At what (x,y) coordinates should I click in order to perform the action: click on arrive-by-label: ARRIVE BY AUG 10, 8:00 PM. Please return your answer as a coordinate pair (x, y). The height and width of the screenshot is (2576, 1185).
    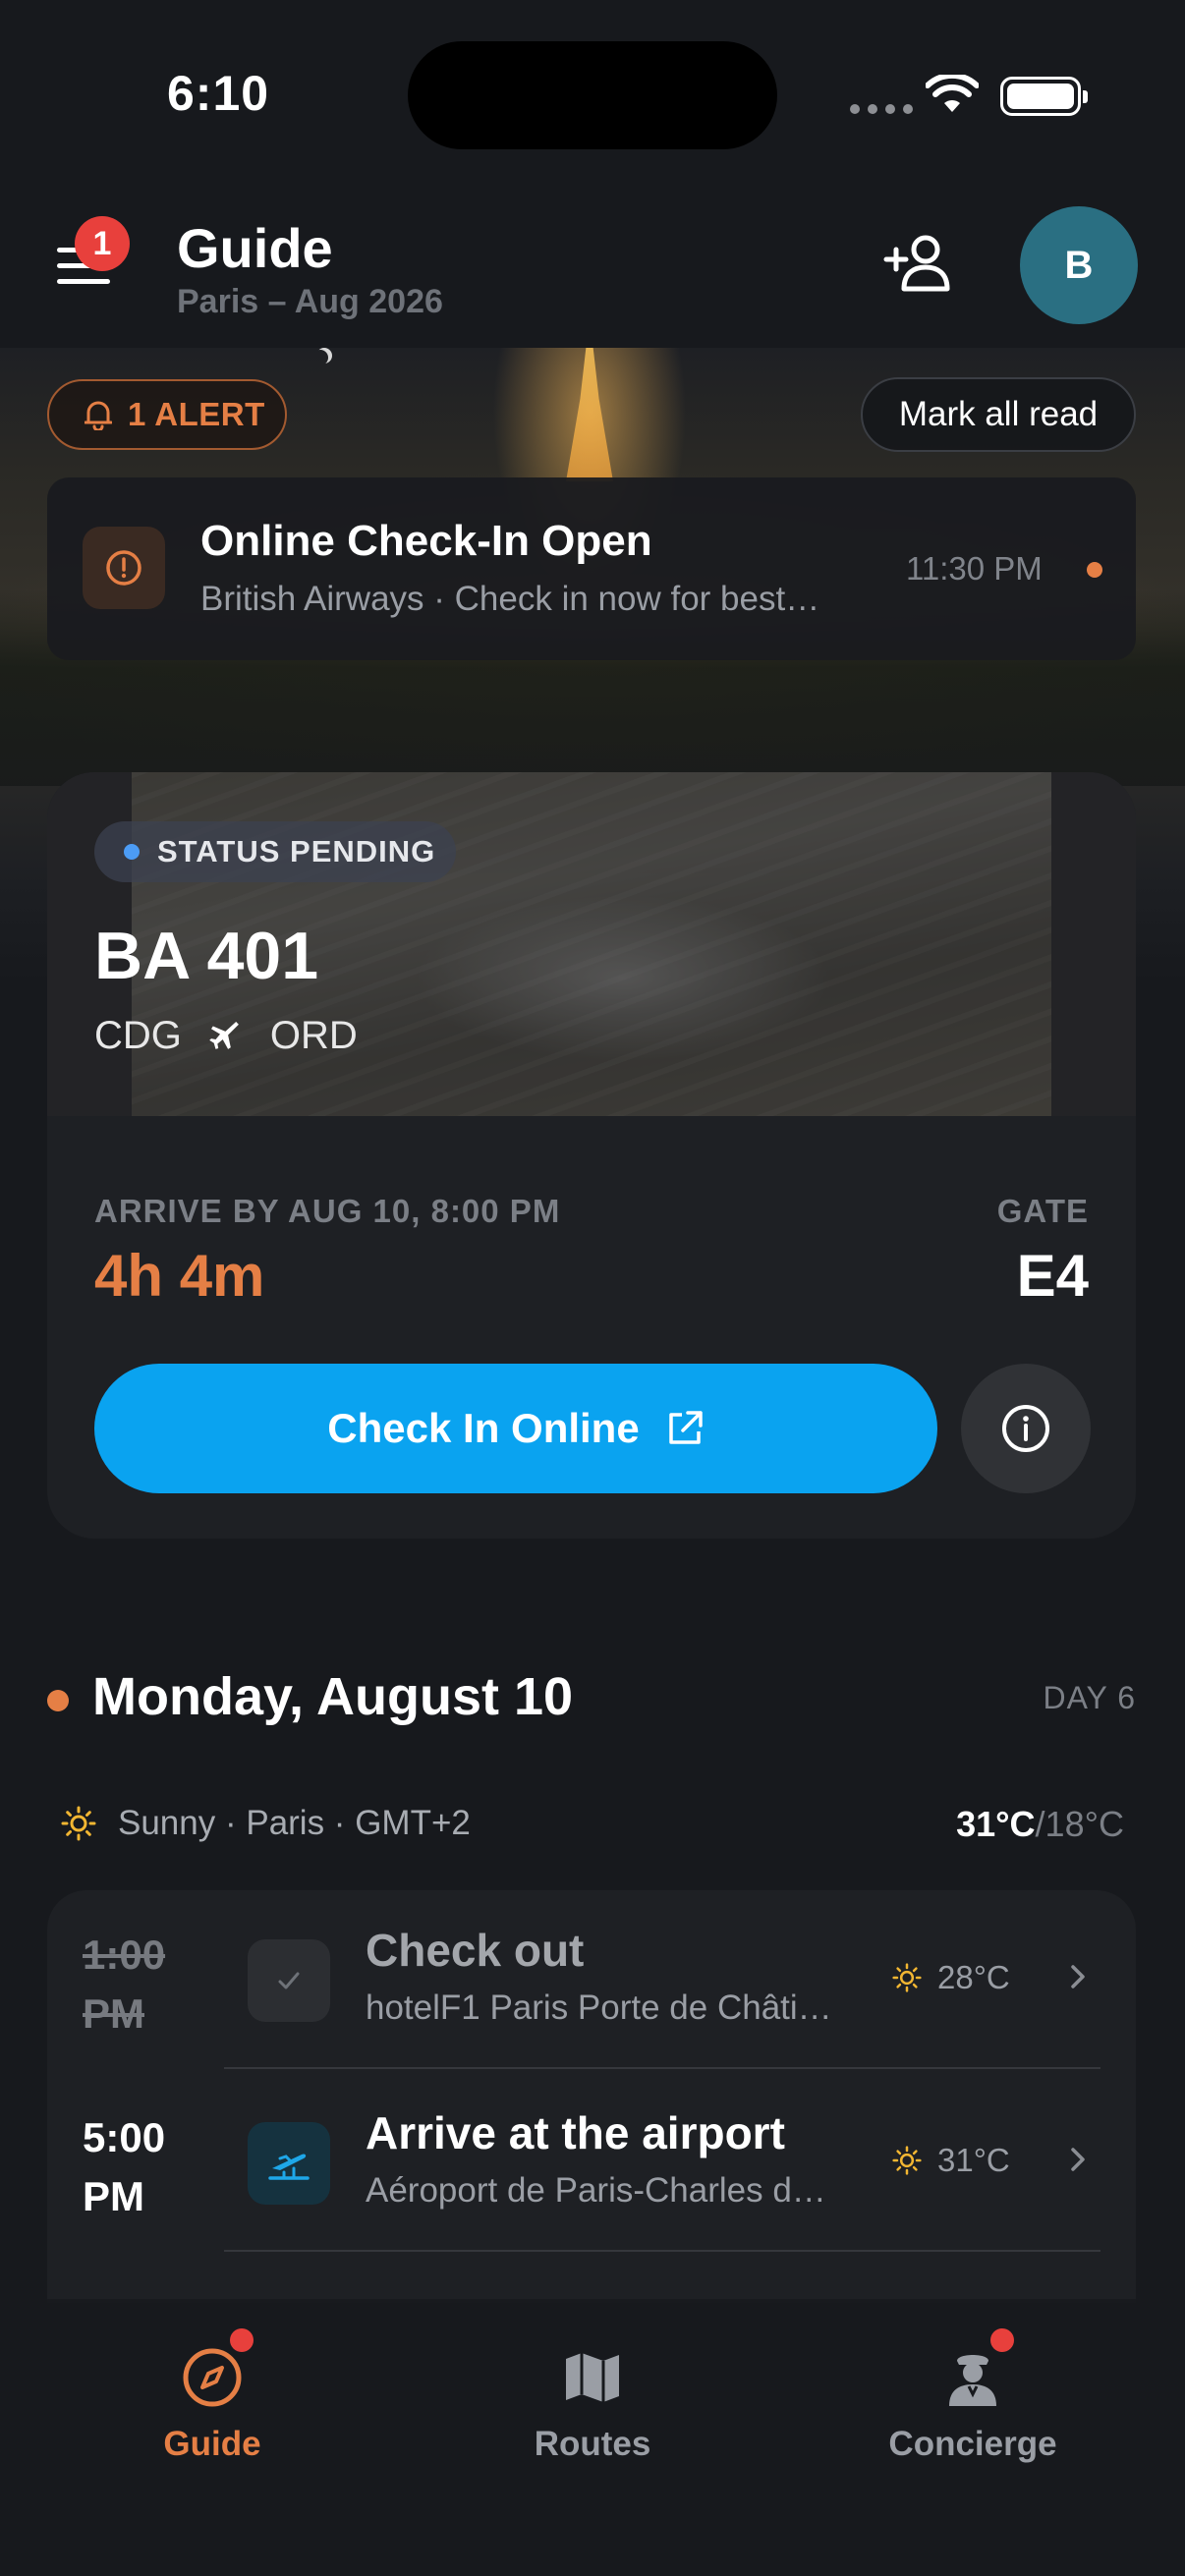
    Looking at the image, I should click on (327, 1211).